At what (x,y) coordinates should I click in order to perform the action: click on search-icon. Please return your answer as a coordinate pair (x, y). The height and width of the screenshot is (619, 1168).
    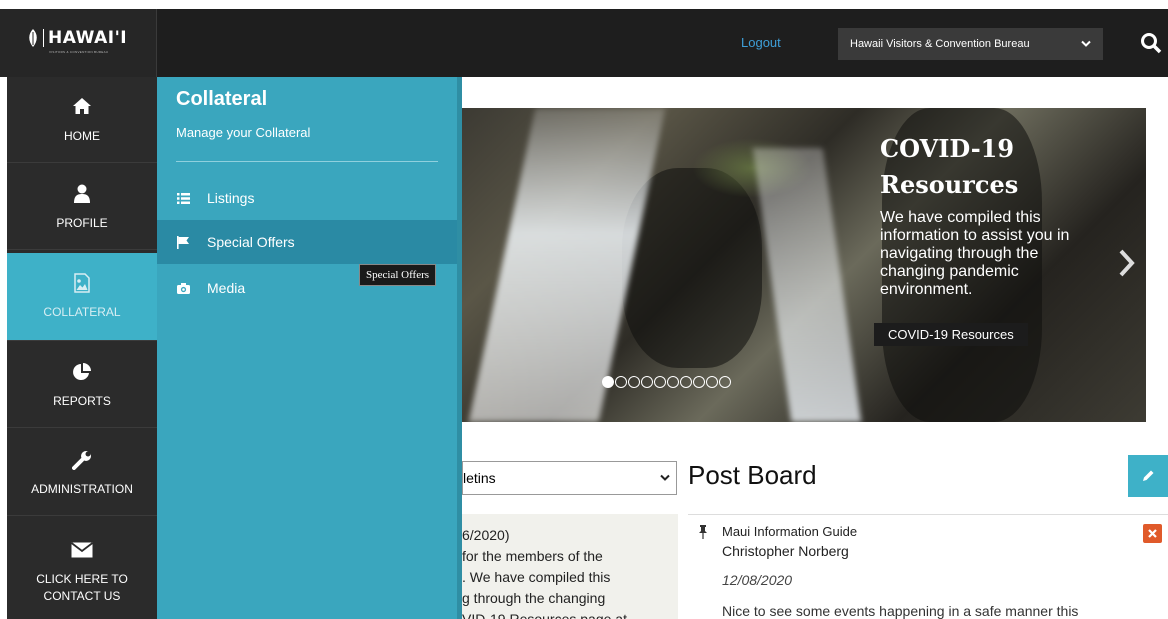
    Looking at the image, I should click on (1151, 43).